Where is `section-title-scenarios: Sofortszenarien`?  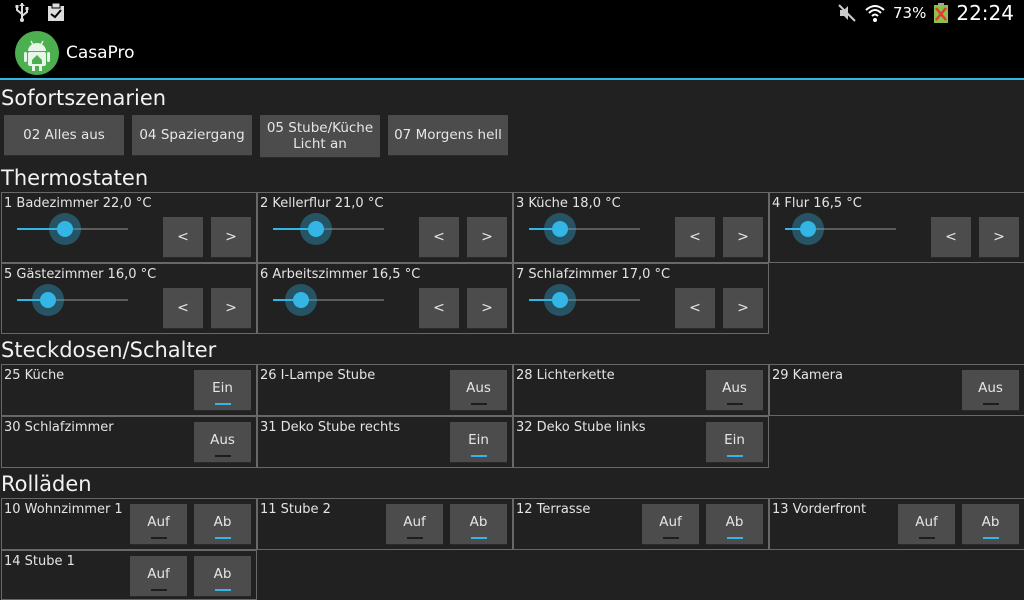 section-title-scenarios: Sofortszenarien is located at coordinates (84, 98).